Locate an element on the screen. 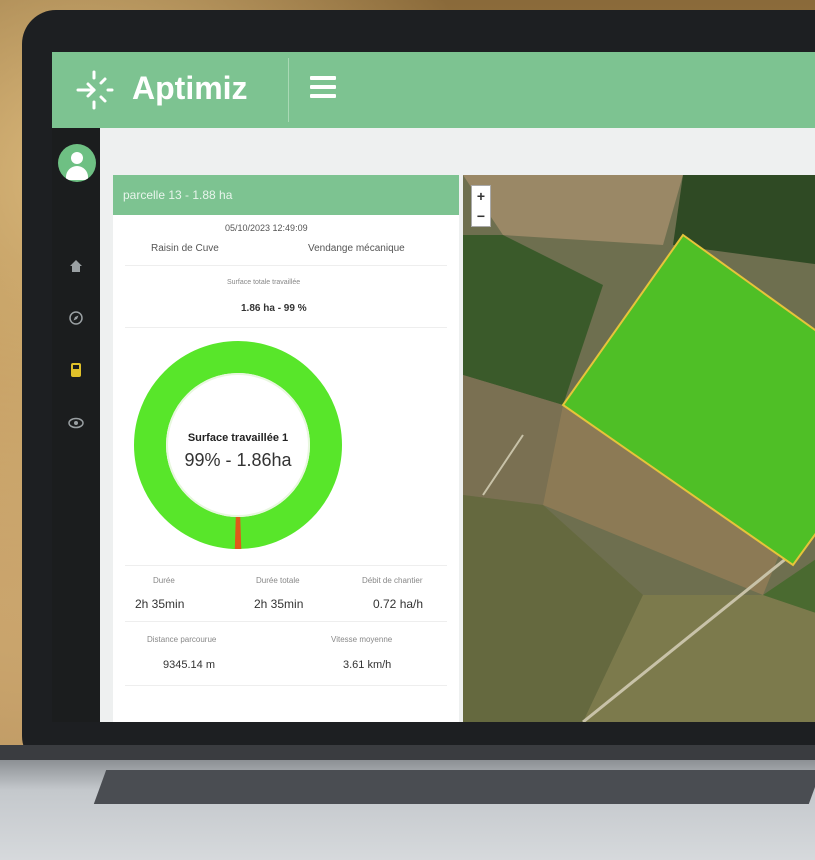 The height and width of the screenshot is (860, 815). stat-label-avg-speed: Vitesse moyenne is located at coordinates (362, 639).